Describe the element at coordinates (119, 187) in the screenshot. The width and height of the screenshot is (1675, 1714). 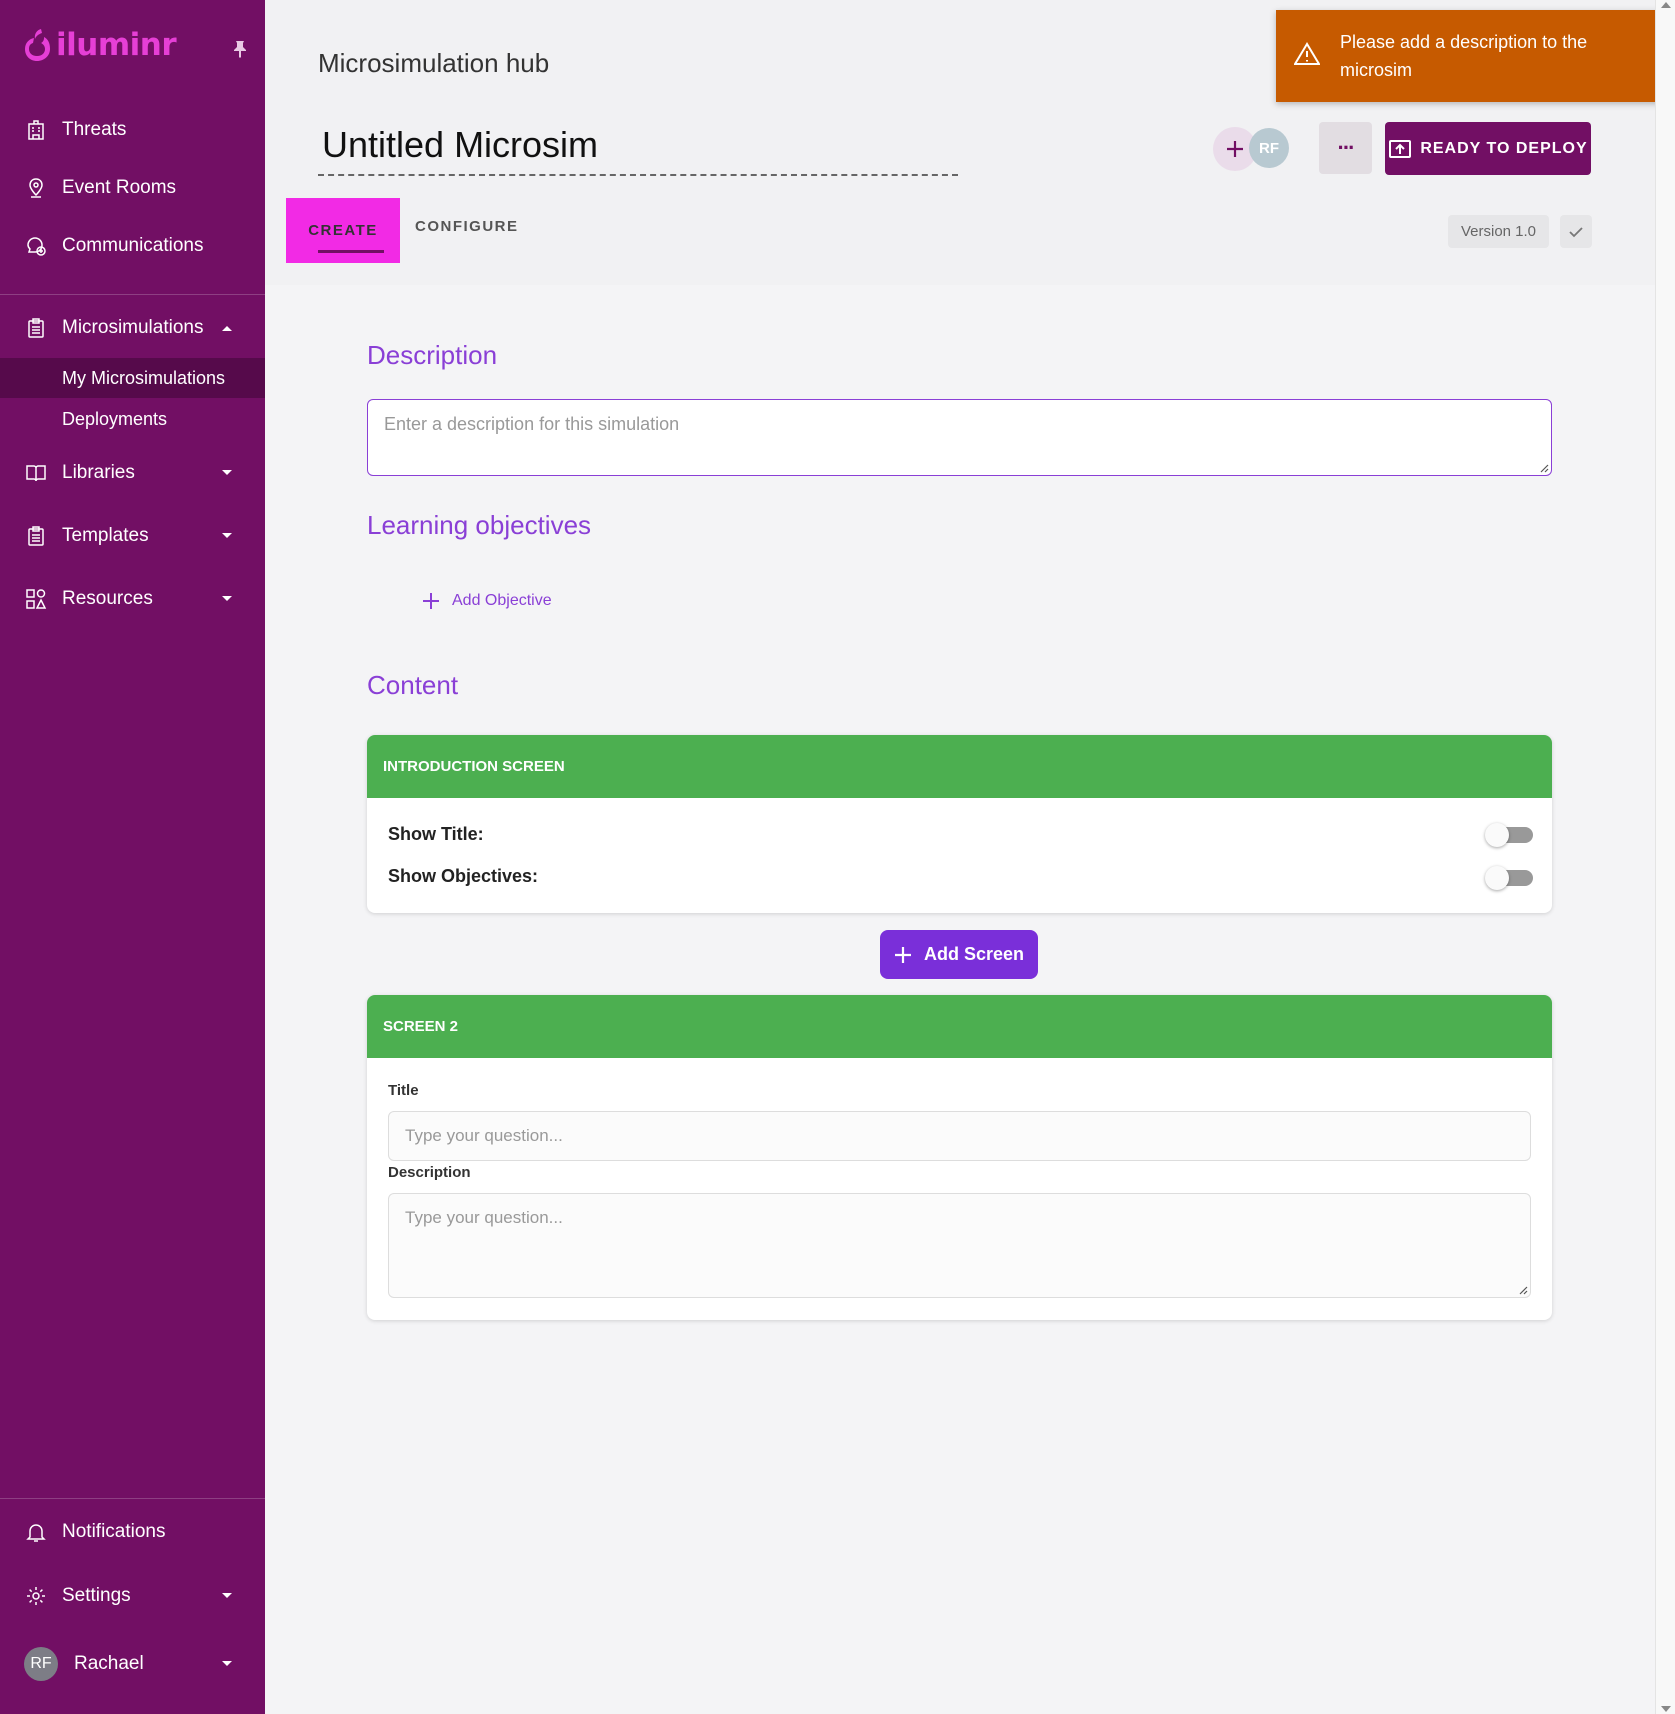
I see `sidebar-item-label: Event Rooms` at that location.